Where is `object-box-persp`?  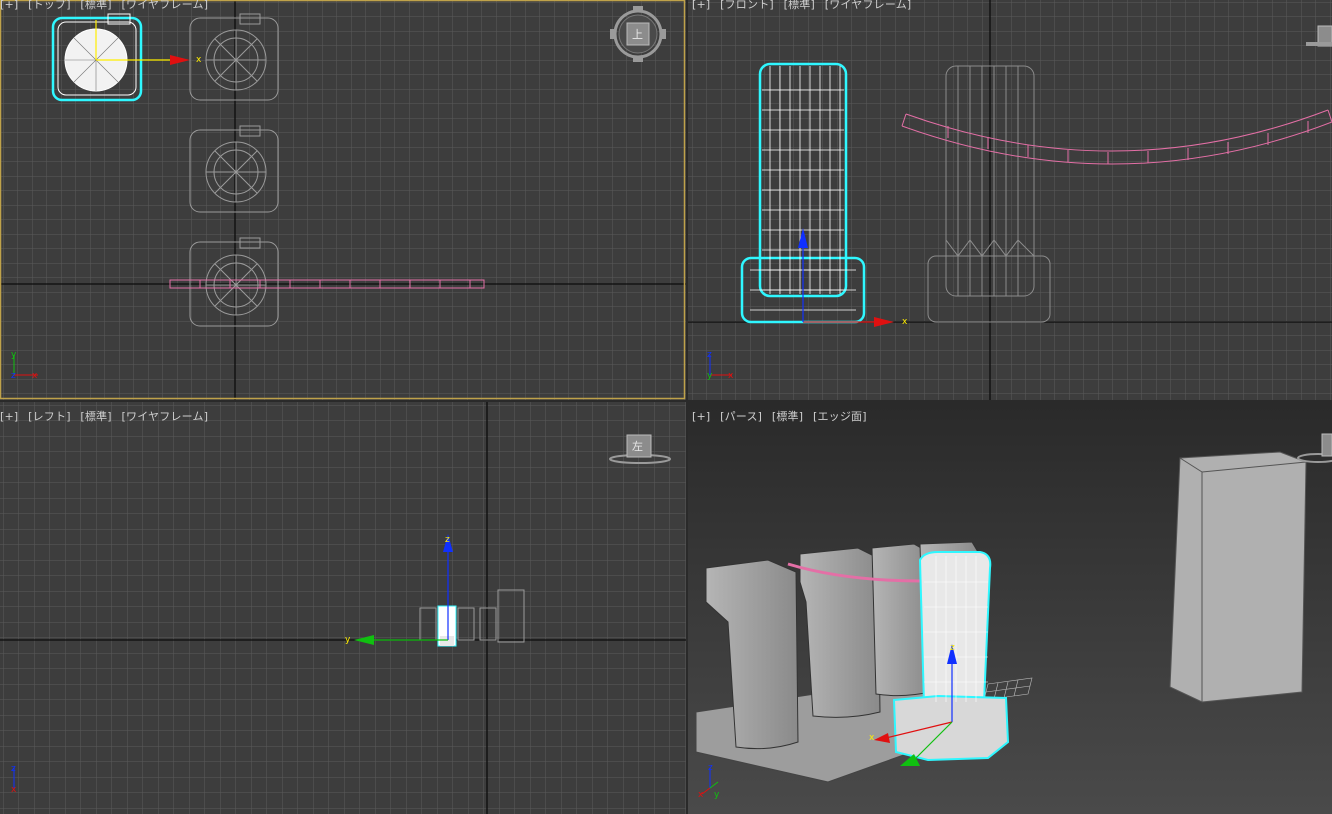 object-box-persp is located at coordinates (1238, 577).